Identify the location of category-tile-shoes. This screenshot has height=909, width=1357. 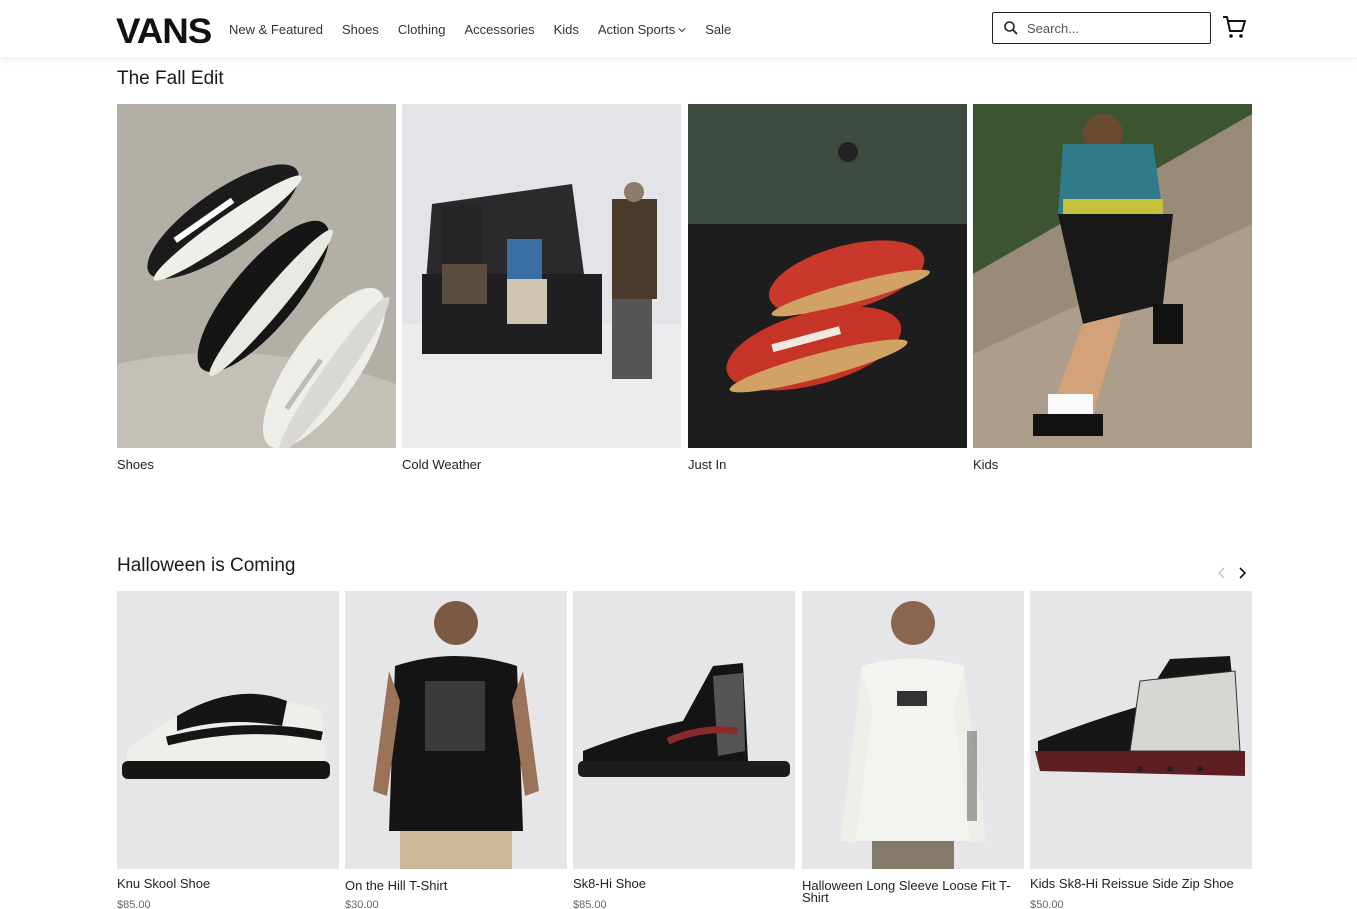
(256, 276).